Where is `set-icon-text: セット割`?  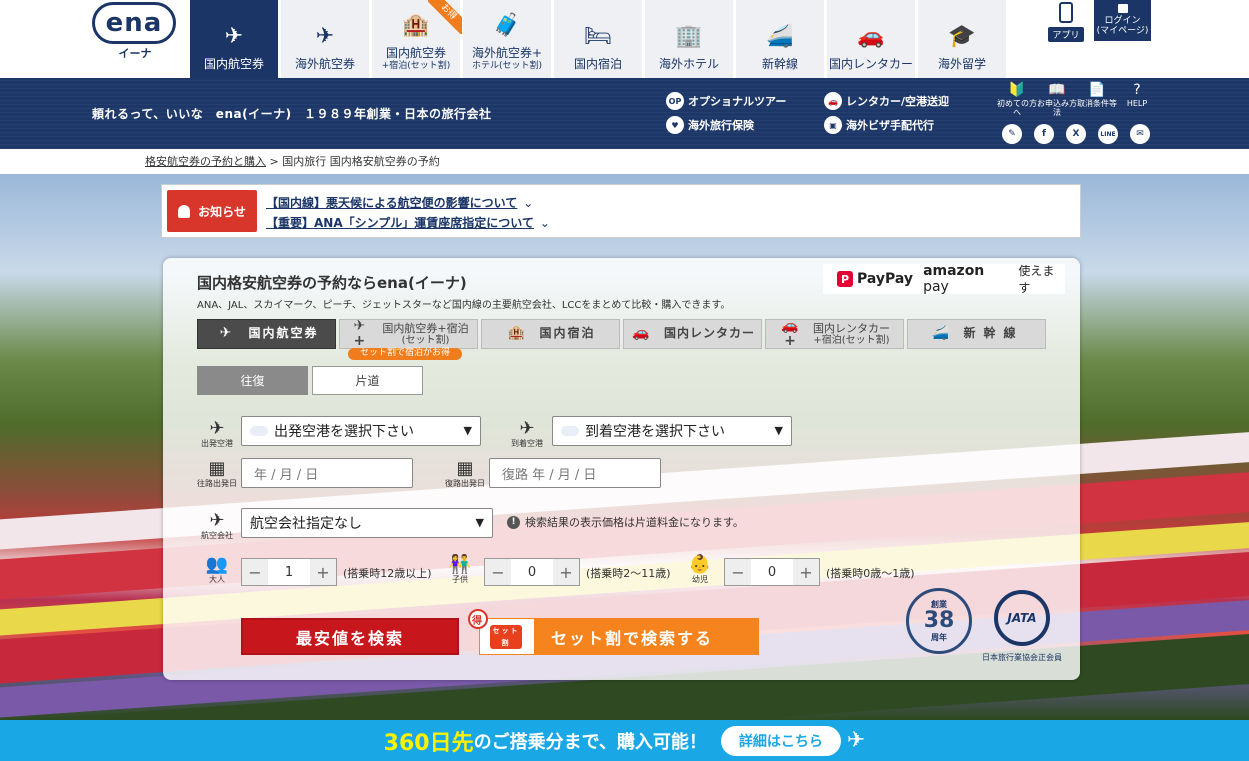
set-icon-text: セット割 is located at coordinates (506, 637).